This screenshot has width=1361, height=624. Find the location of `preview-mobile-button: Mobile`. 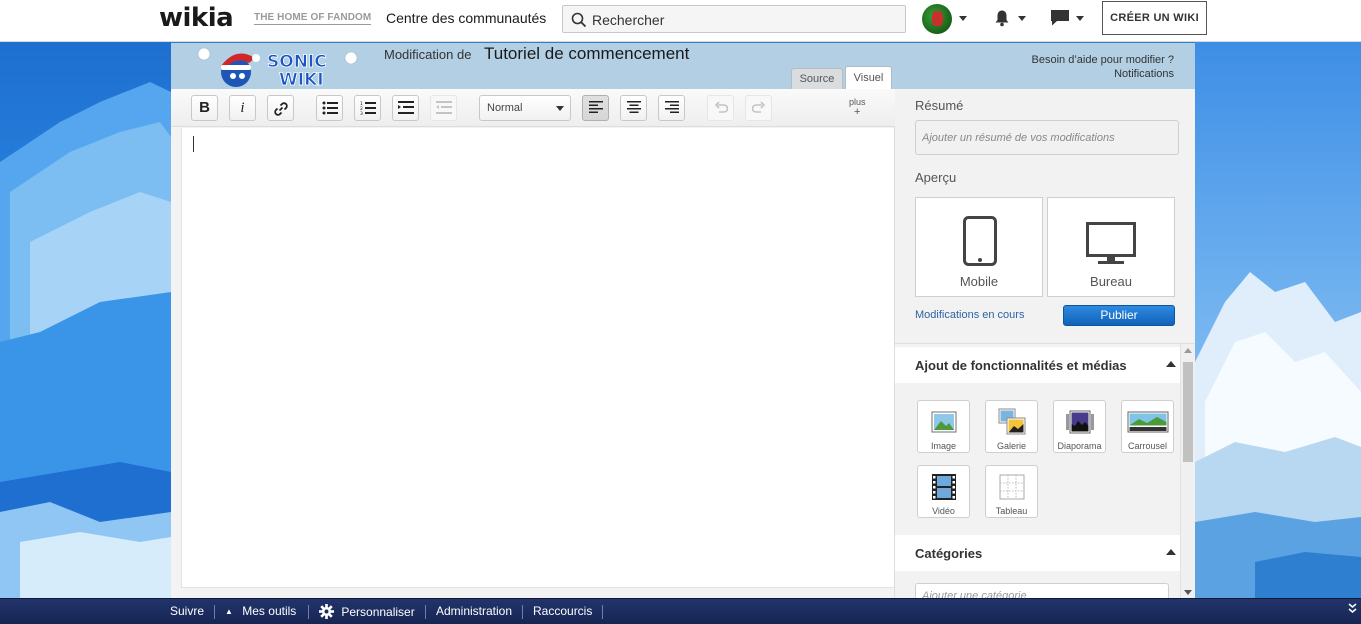

preview-mobile-button: Mobile is located at coordinates (979, 247).